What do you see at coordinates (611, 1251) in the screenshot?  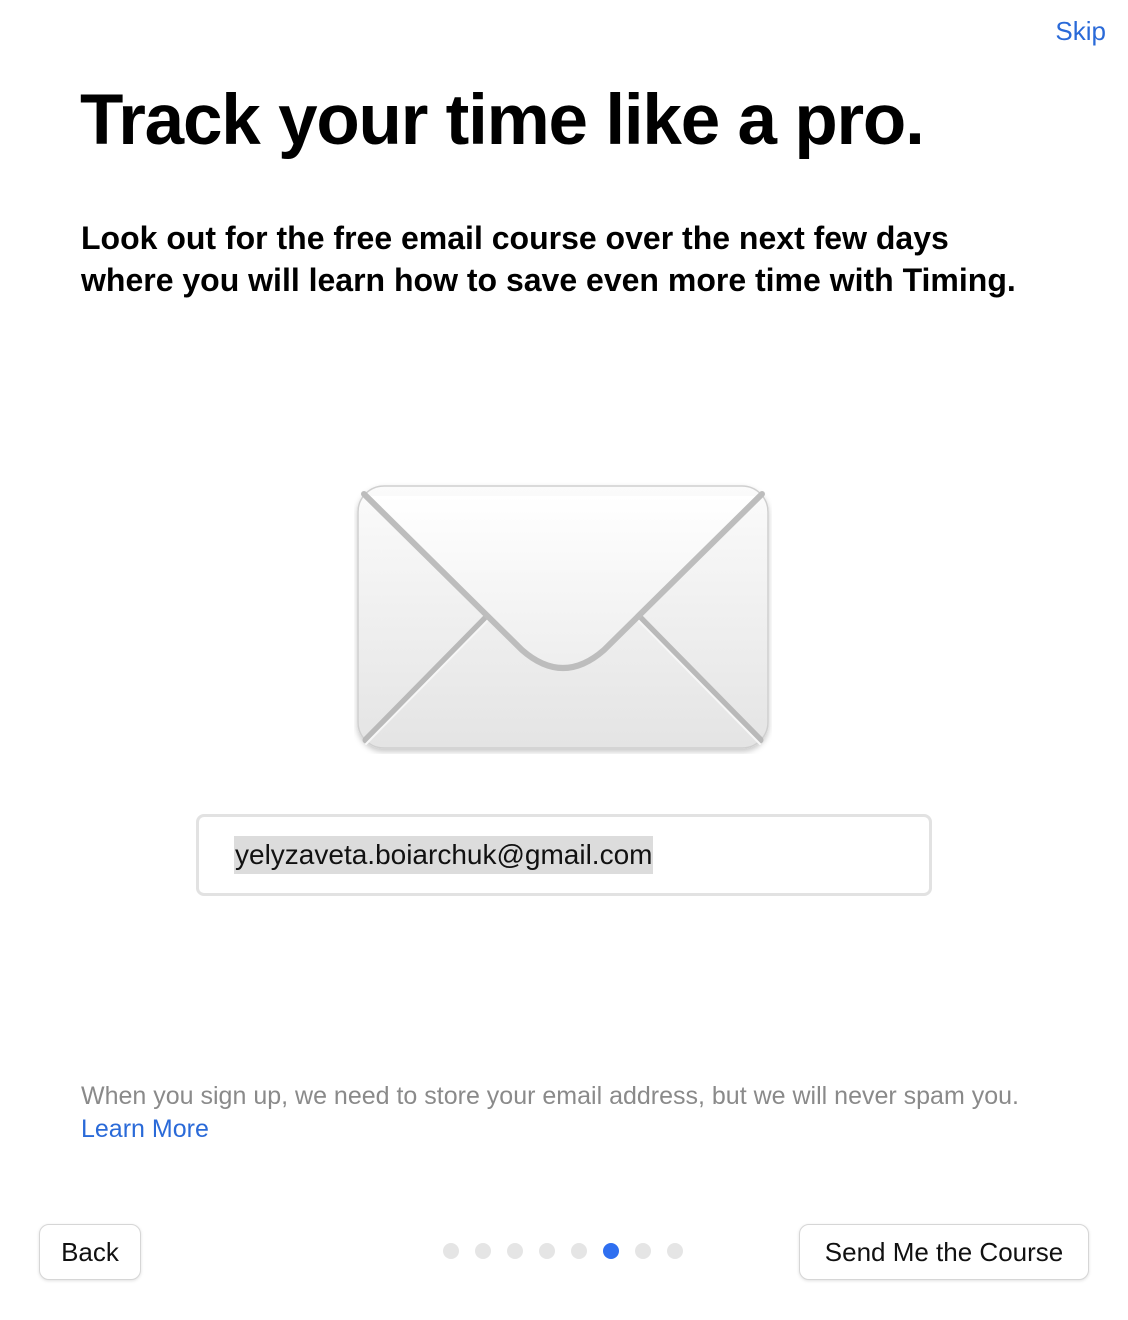 I see `page-dot-active` at bounding box center [611, 1251].